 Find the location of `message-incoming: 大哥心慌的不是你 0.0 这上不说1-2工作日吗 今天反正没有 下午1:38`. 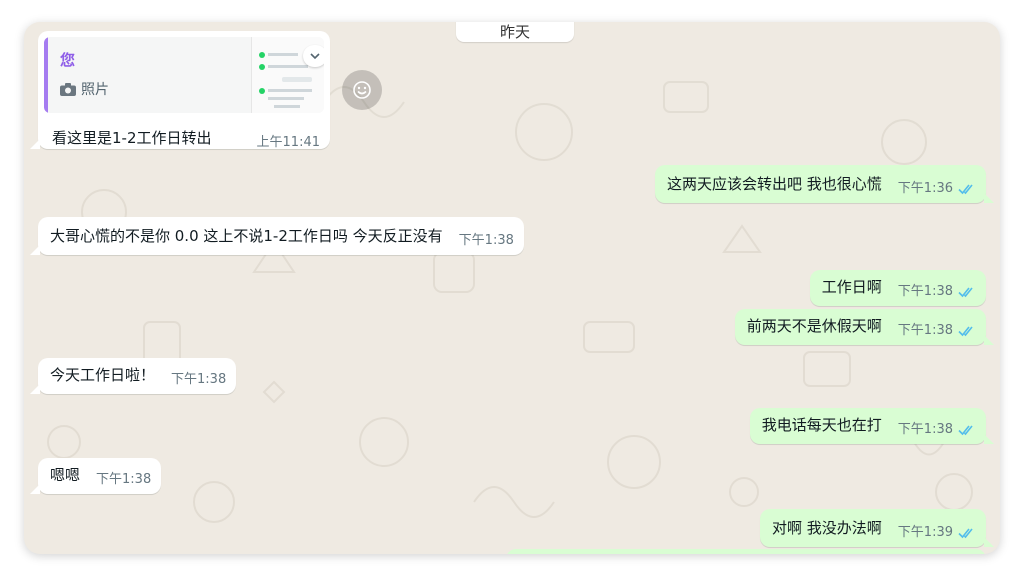

message-incoming: 大哥心慌的不是你 0.0 这上不说1-2工作日吗 今天反正没有 下午1:38 is located at coordinates (277, 236).